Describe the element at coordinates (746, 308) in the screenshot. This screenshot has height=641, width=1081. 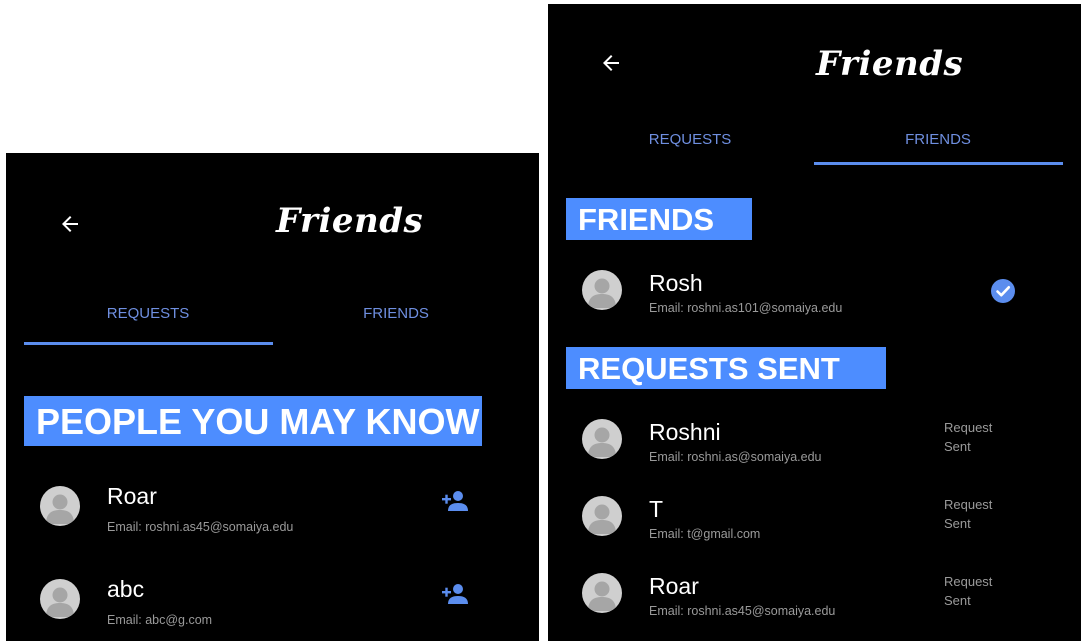
I see `person-email: Email: roshni.as101@somaiya.edu` at that location.